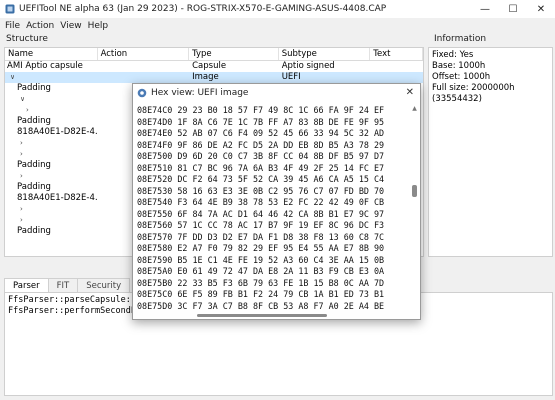 Image resolution: width=555 pixels, height=400 pixels. Describe the element at coordinates (410, 92) in the screenshot. I see `hex-dialog-close-button: ✕` at that location.